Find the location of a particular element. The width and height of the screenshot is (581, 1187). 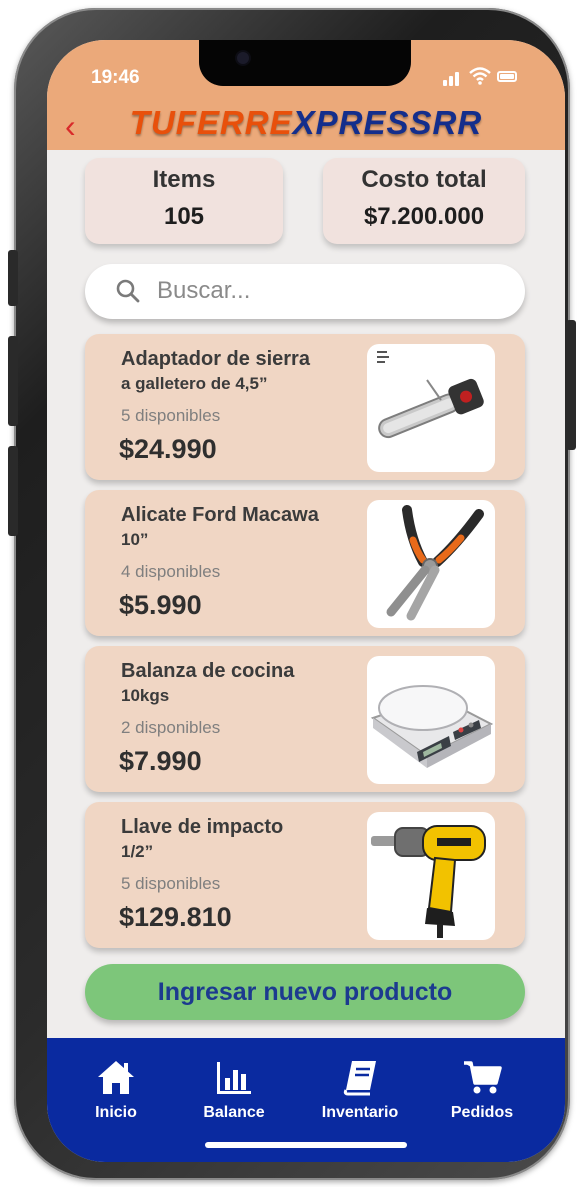

front-camera is located at coordinates (243, 58).